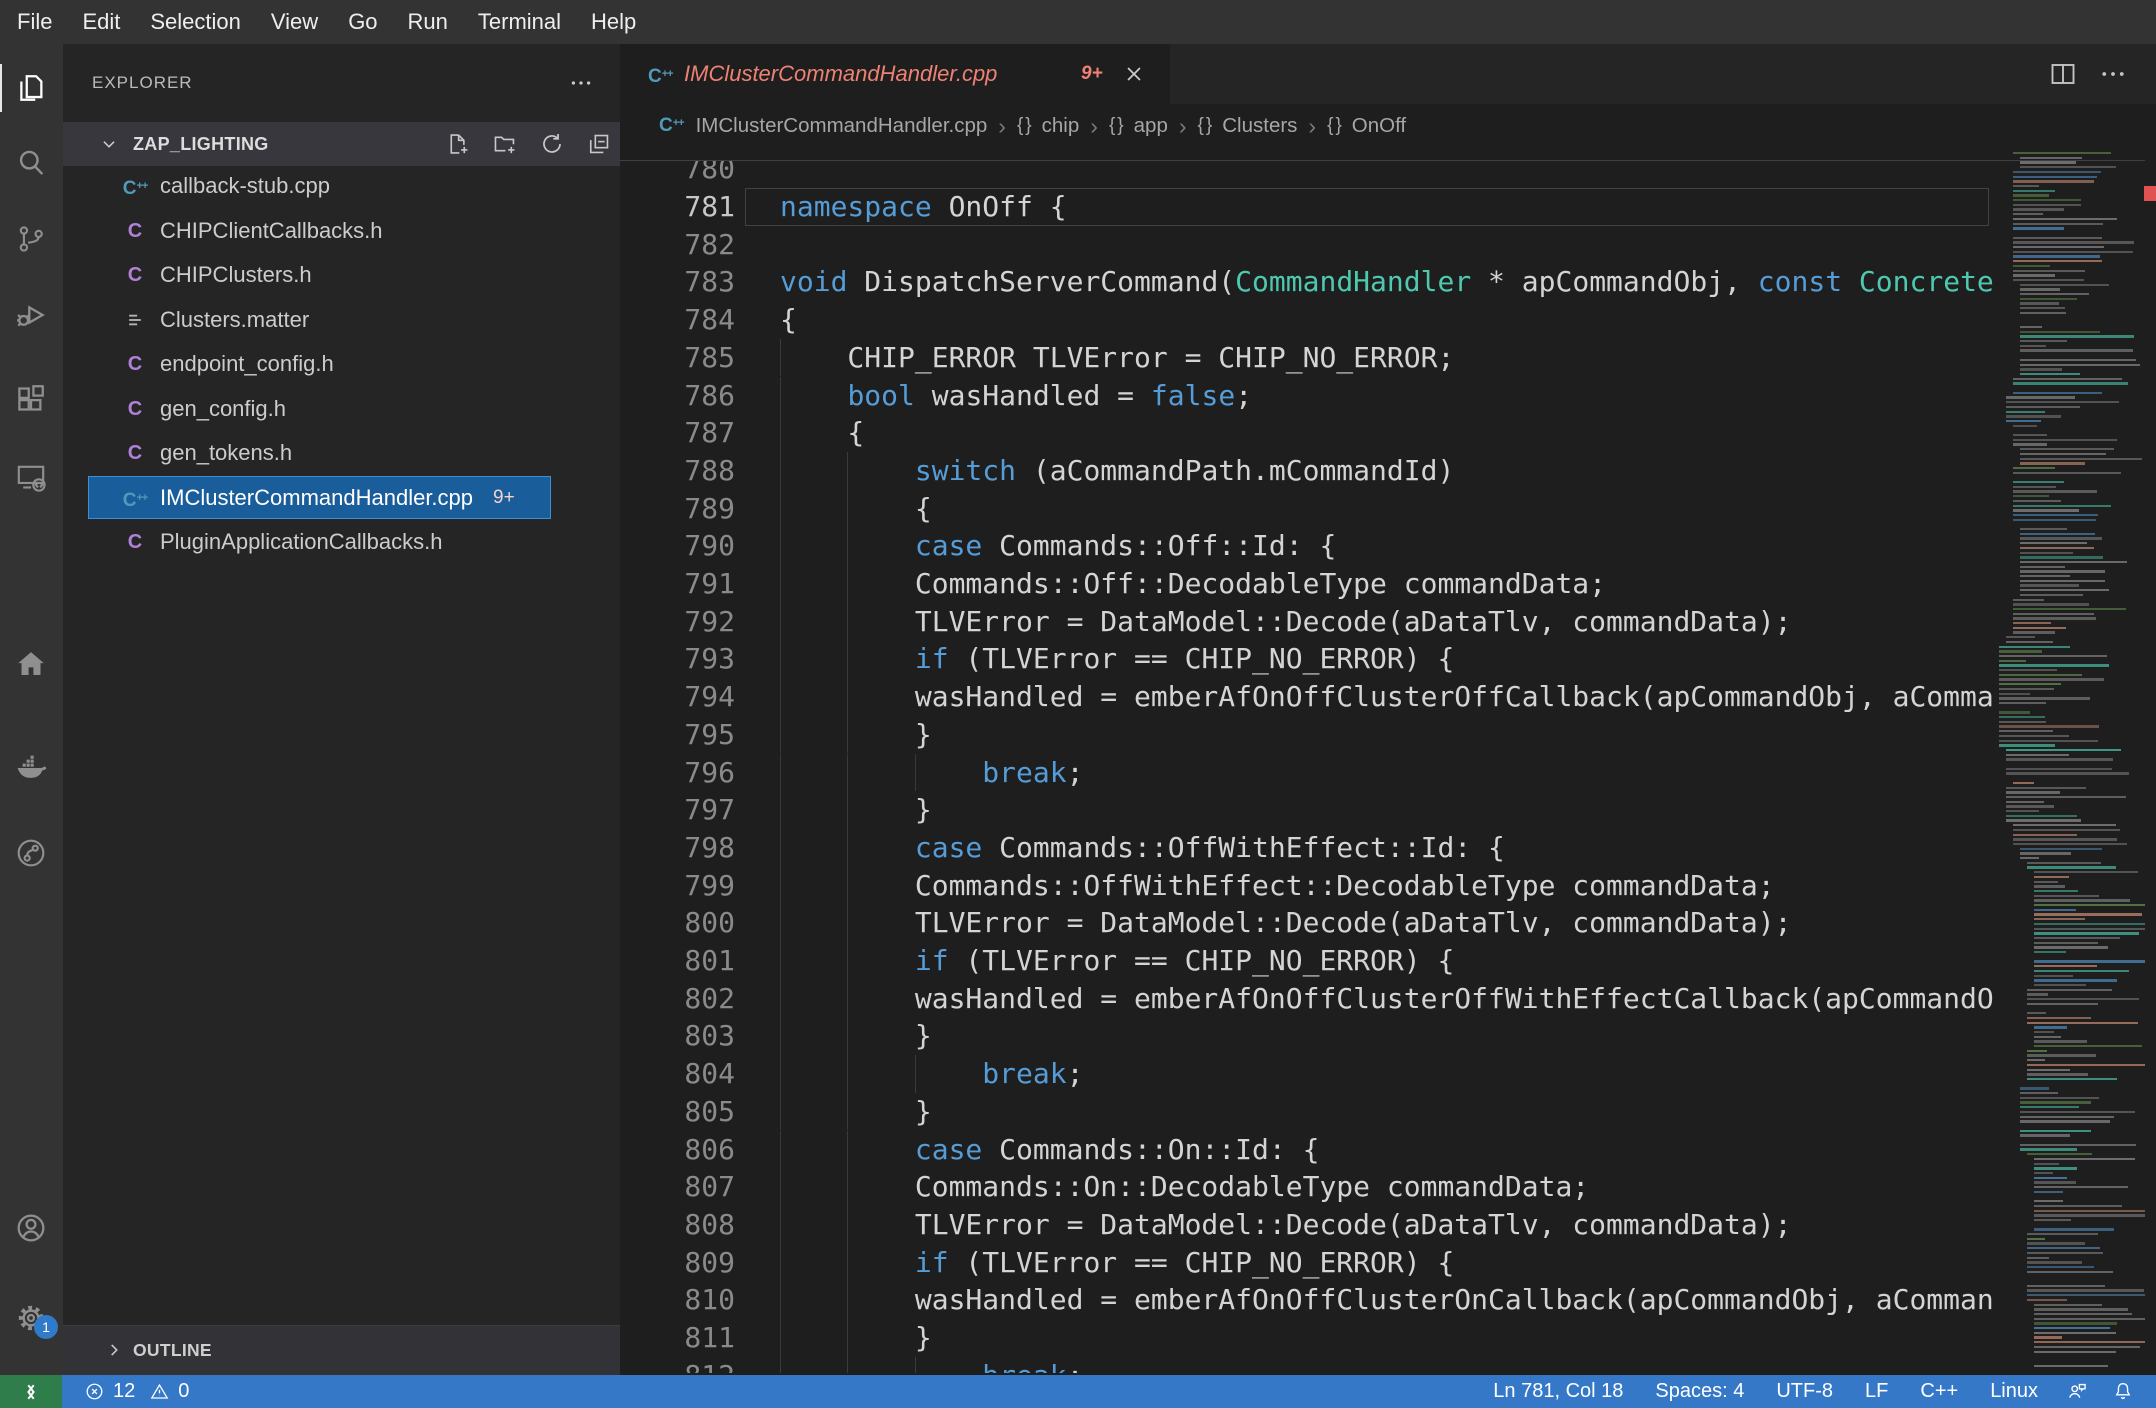 The image size is (2156, 1408). What do you see at coordinates (2014, 1391) in the screenshot?
I see `status-os: Linux` at bounding box center [2014, 1391].